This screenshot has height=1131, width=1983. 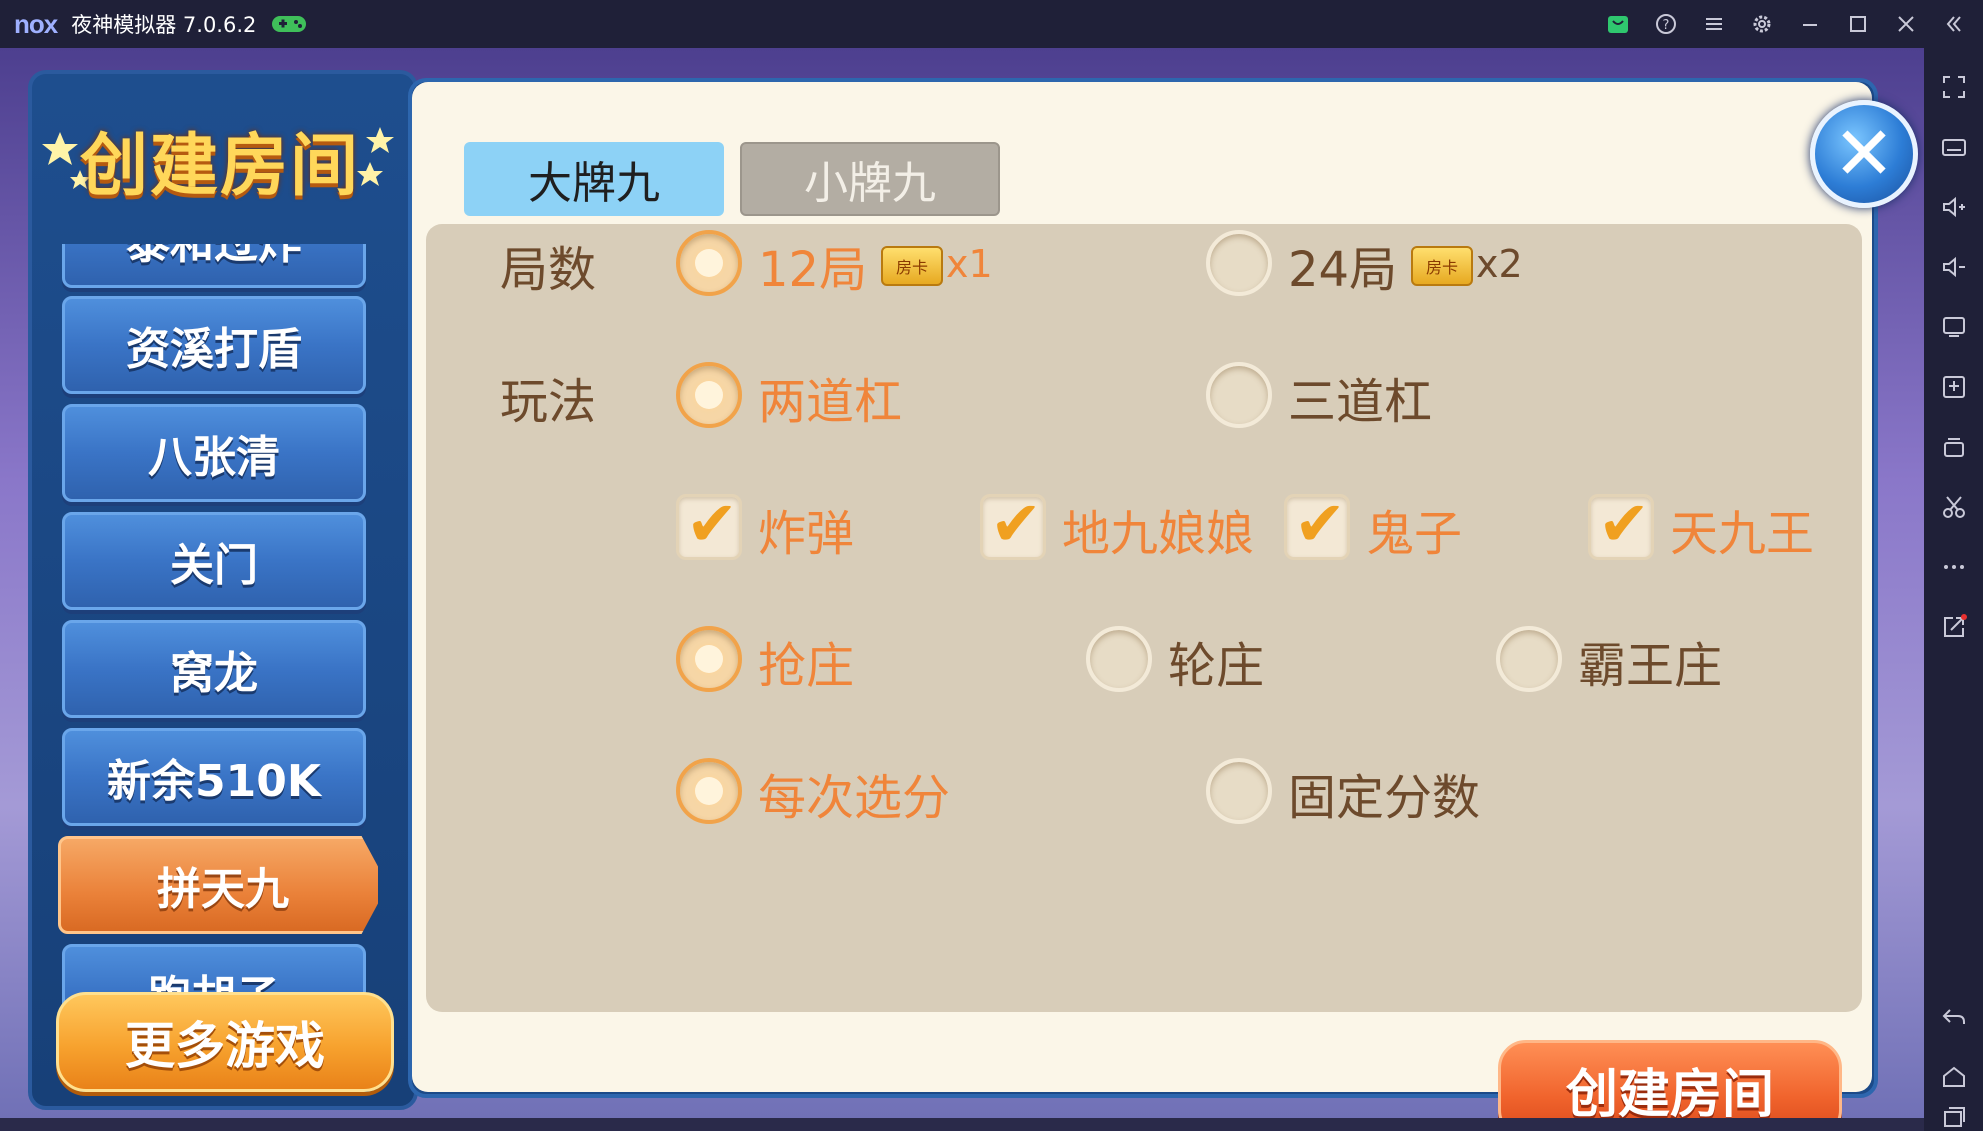 What do you see at coordinates (709, 395) in the screenshot?
I see `two-bars-radio` at bounding box center [709, 395].